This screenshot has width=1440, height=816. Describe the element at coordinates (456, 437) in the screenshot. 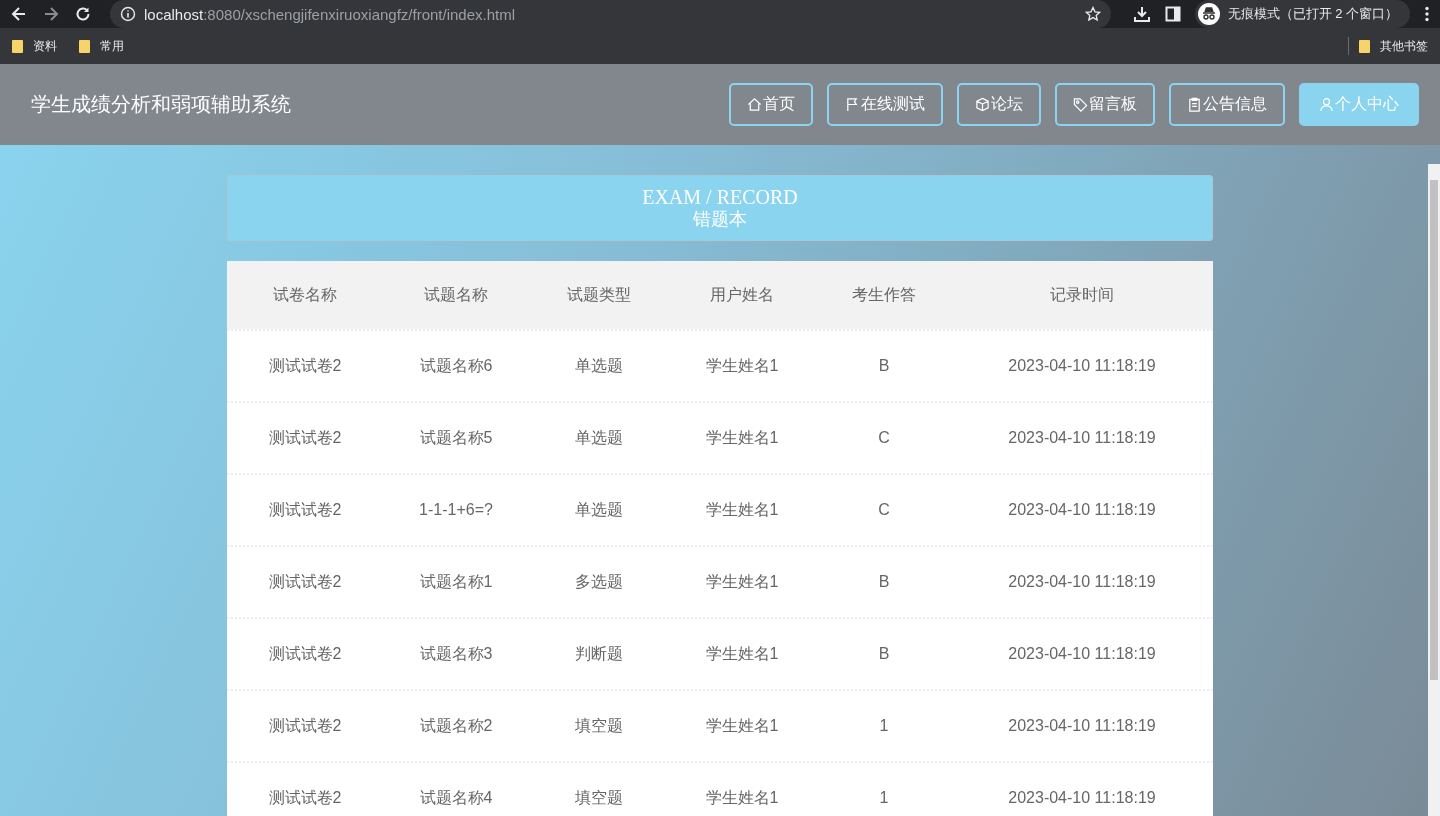

I see `table-cell-text: 试题名称5` at that location.